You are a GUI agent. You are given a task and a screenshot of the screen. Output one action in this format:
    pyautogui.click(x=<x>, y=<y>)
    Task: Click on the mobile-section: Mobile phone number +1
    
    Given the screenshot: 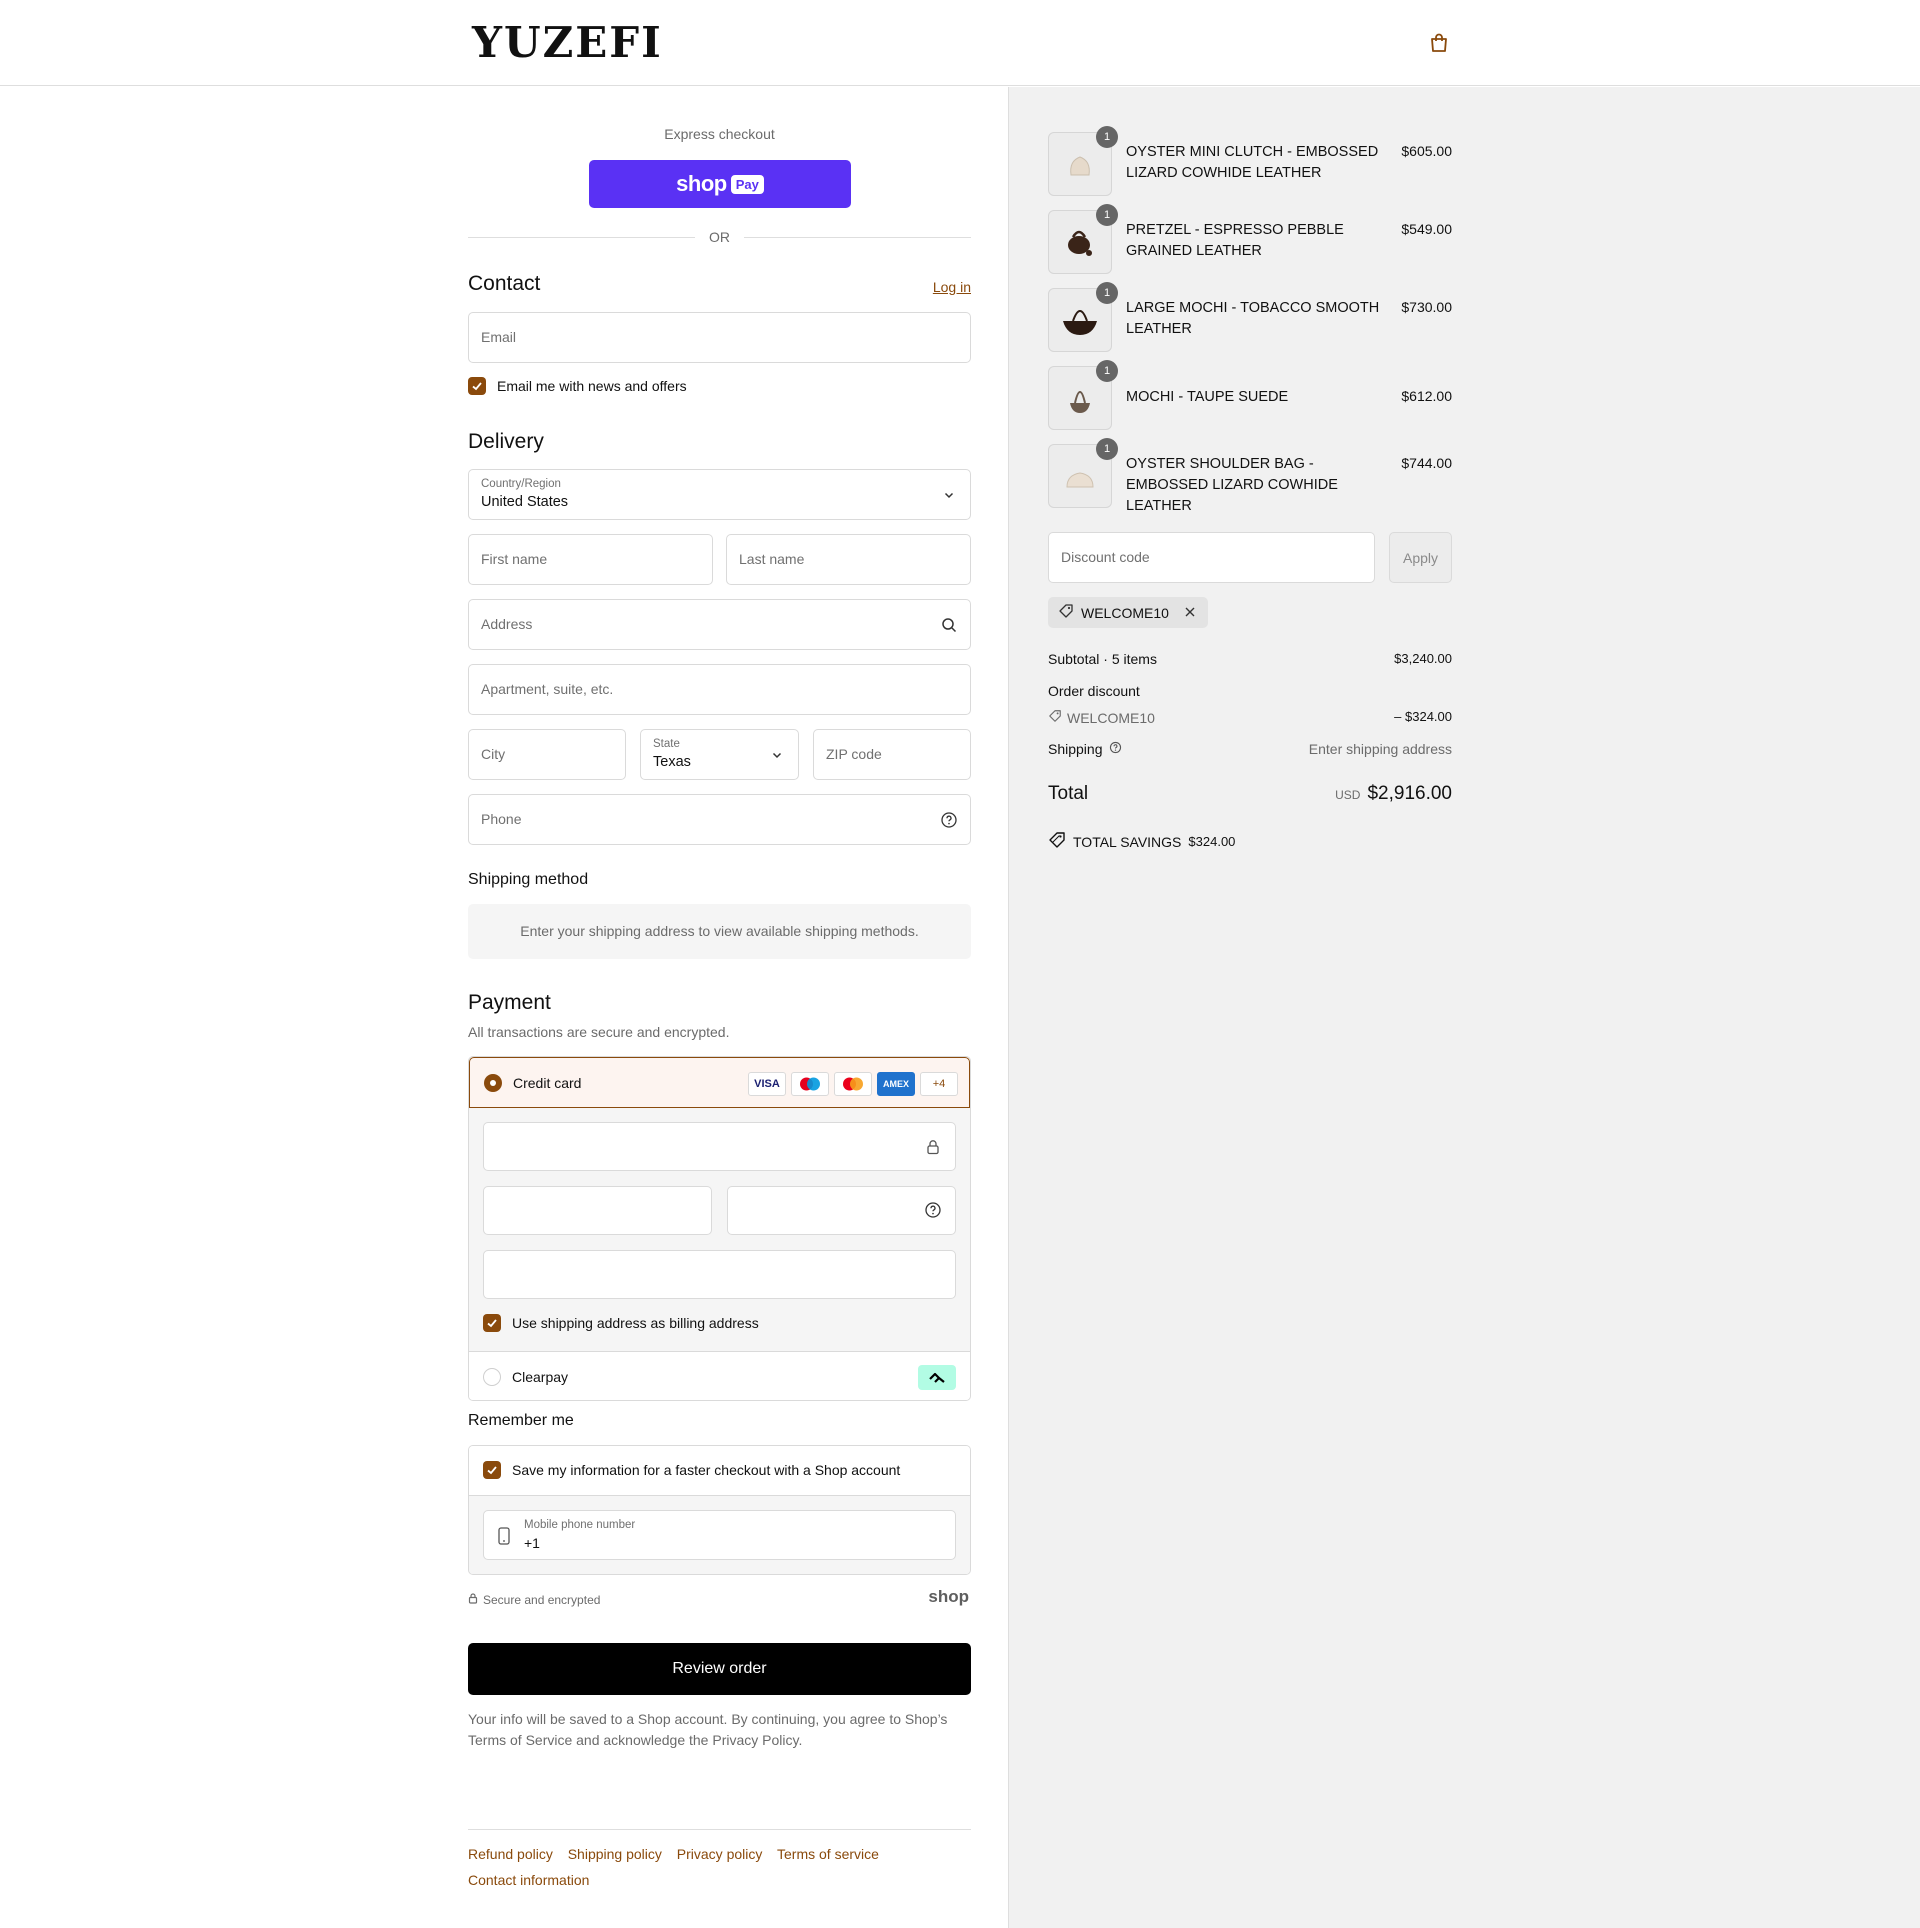 What is the action you would take?
    pyautogui.click(x=719, y=1535)
    